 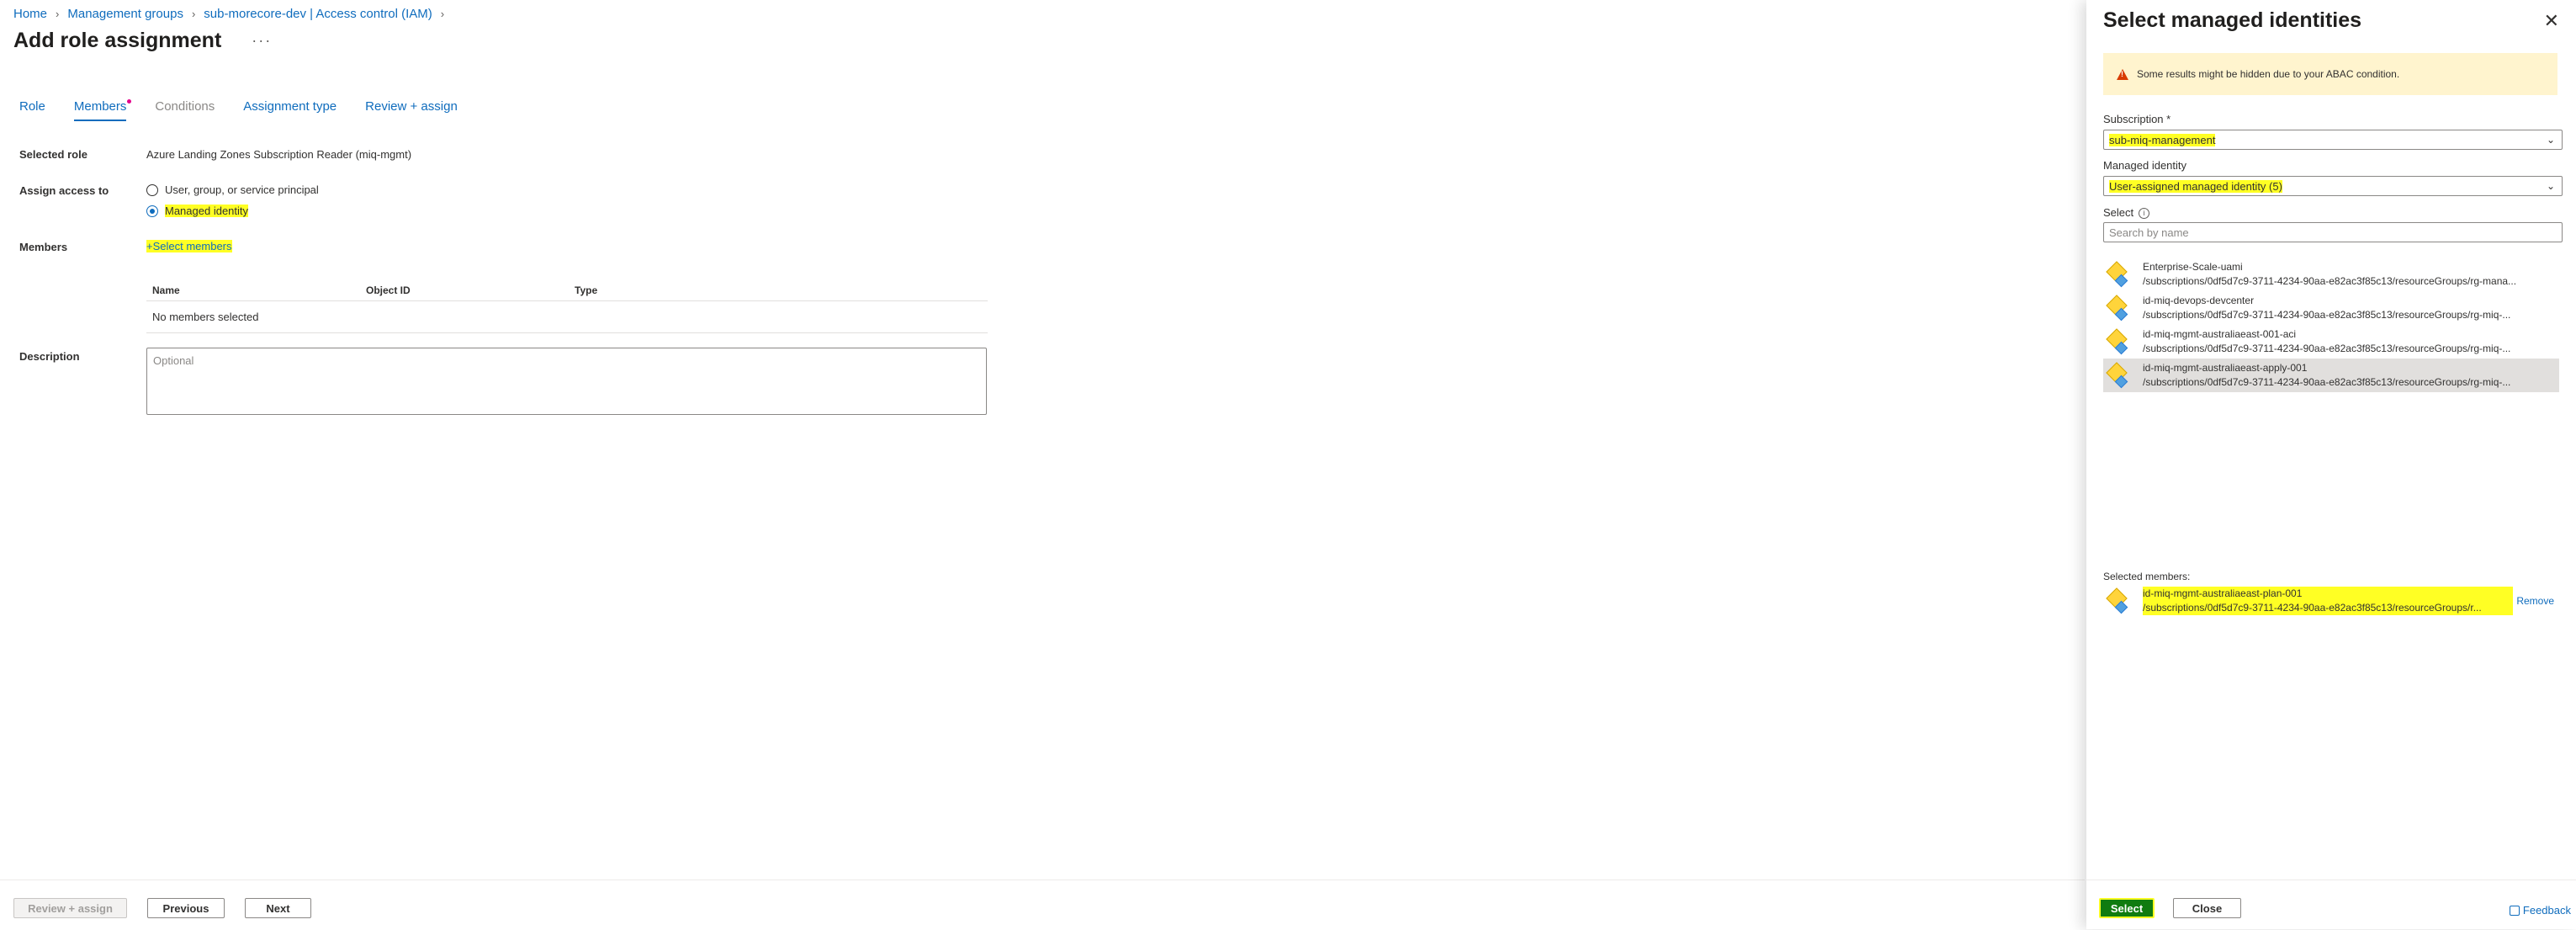 I want to click on select-members-label: Select members, so click(x=192, y=246).